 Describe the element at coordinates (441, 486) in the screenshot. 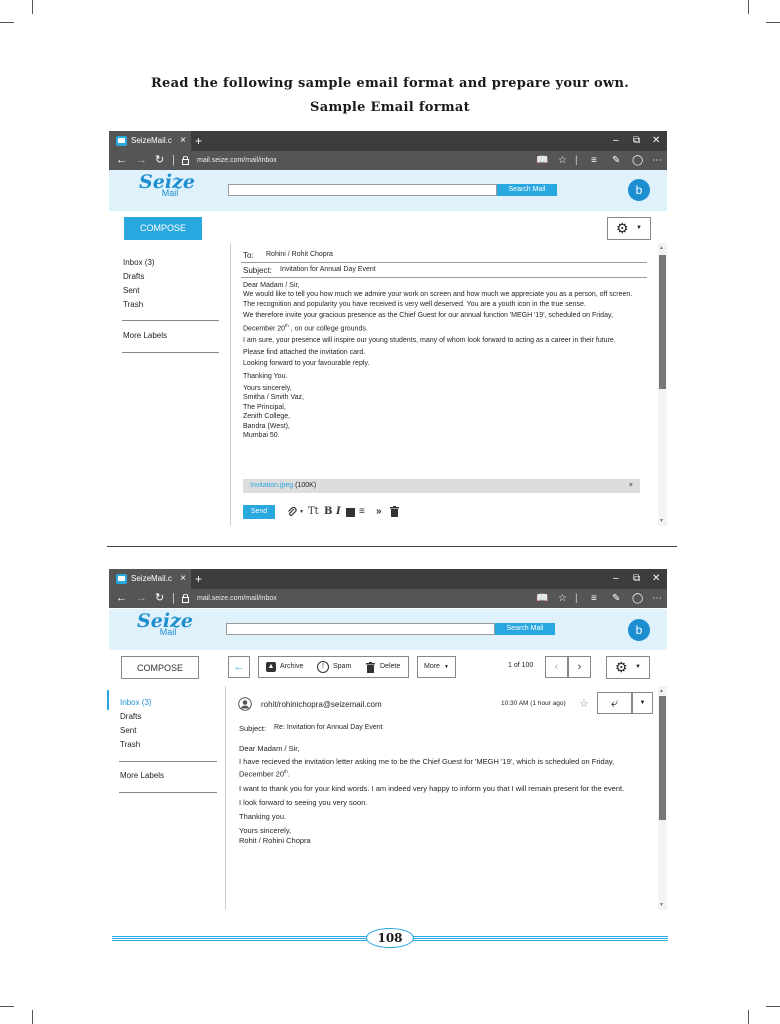

I see `attachment-chip: Invitation.jpeg (100K) ×` at that location.